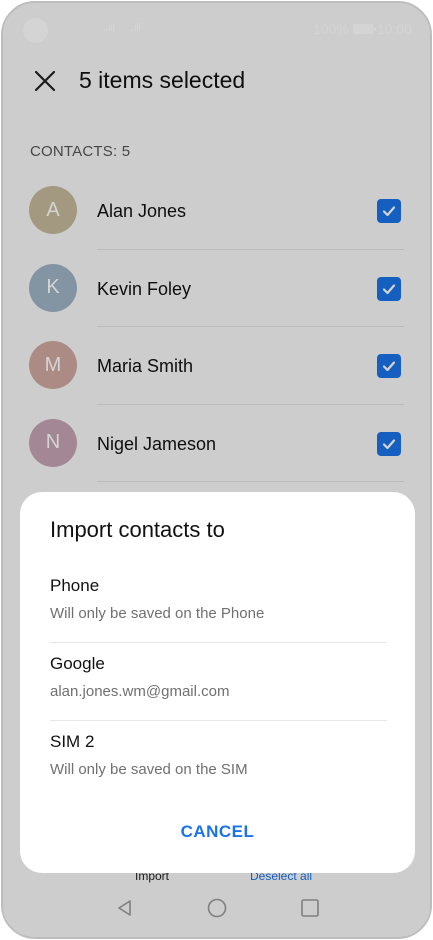 The width and height of the screenshot is (433, 940). I want to click on option-sim-2: SIM 2 Will only be saved on the SIM, so click(218, 760).